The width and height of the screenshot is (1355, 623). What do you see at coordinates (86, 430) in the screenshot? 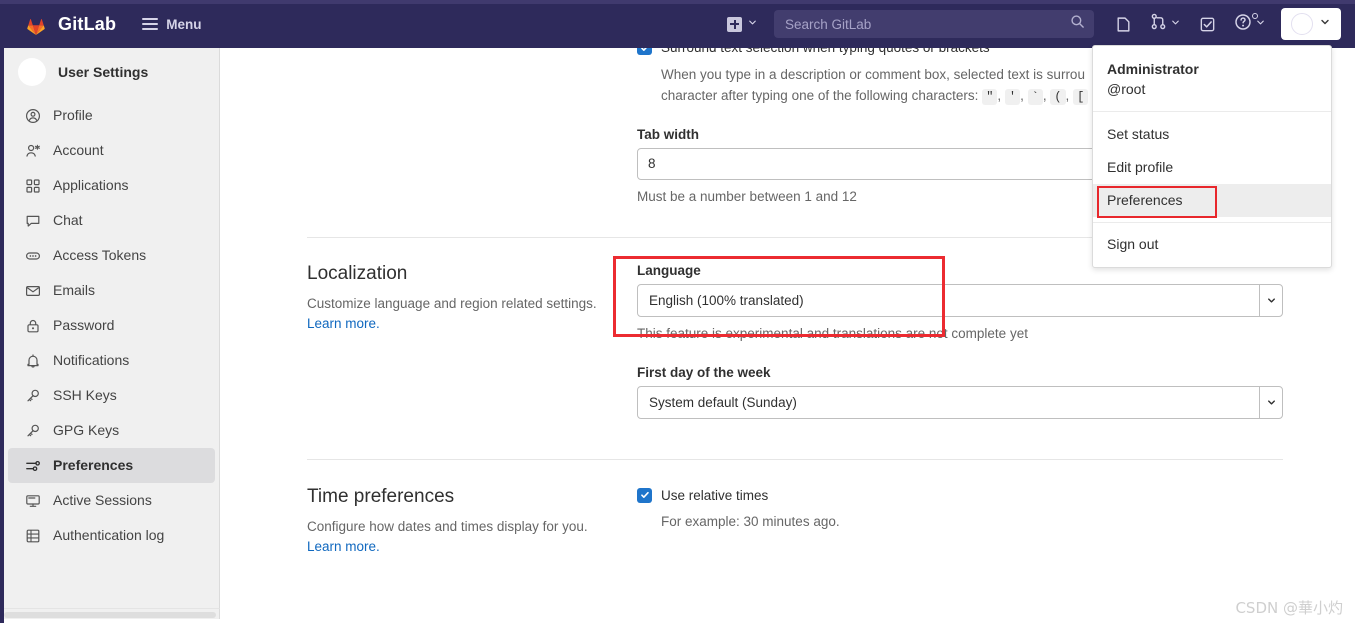
I see `sidebar-item-label: GPG Keys` at bounding box center [86, 430].